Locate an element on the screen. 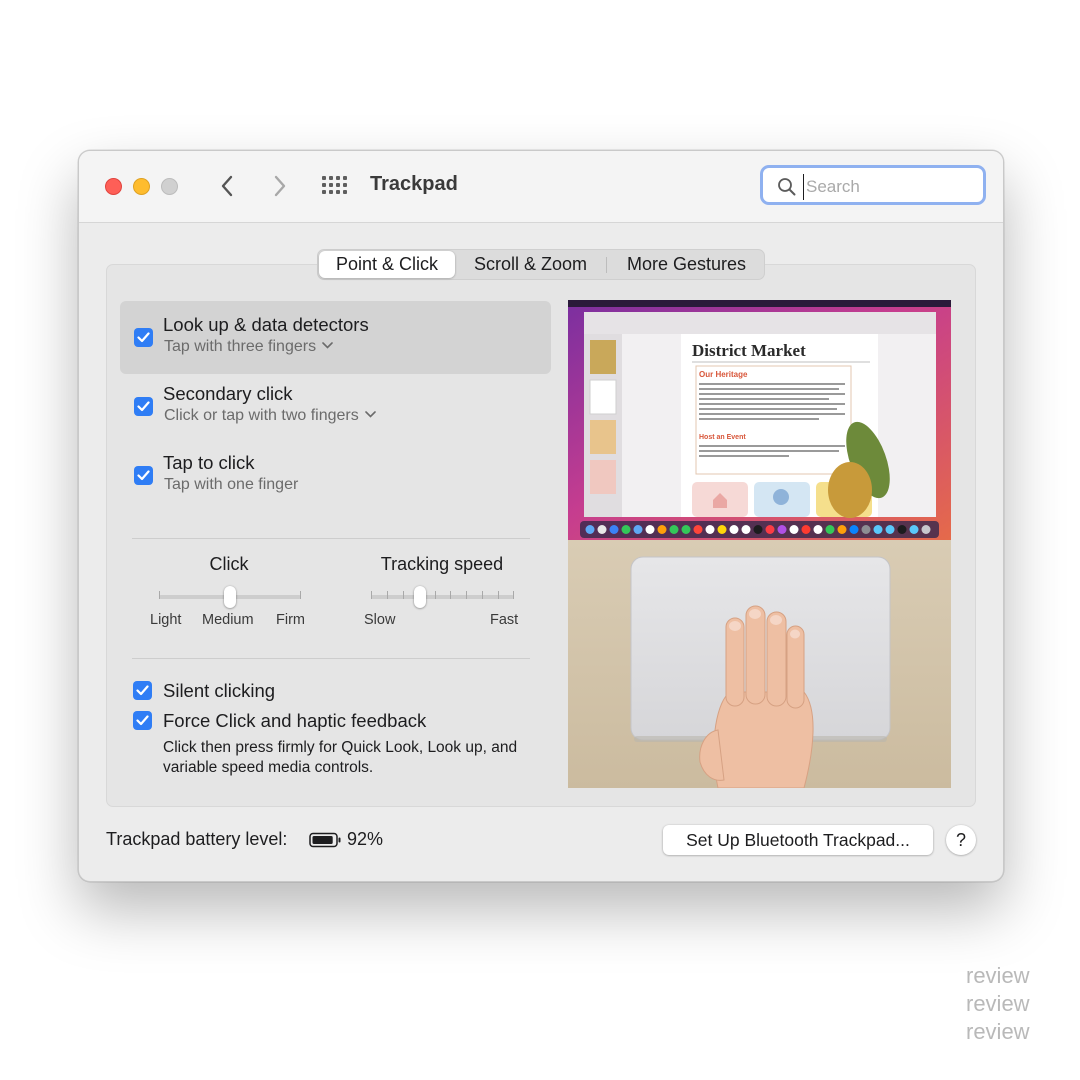  force-click-checkbox is located at coordinates (142, 720).